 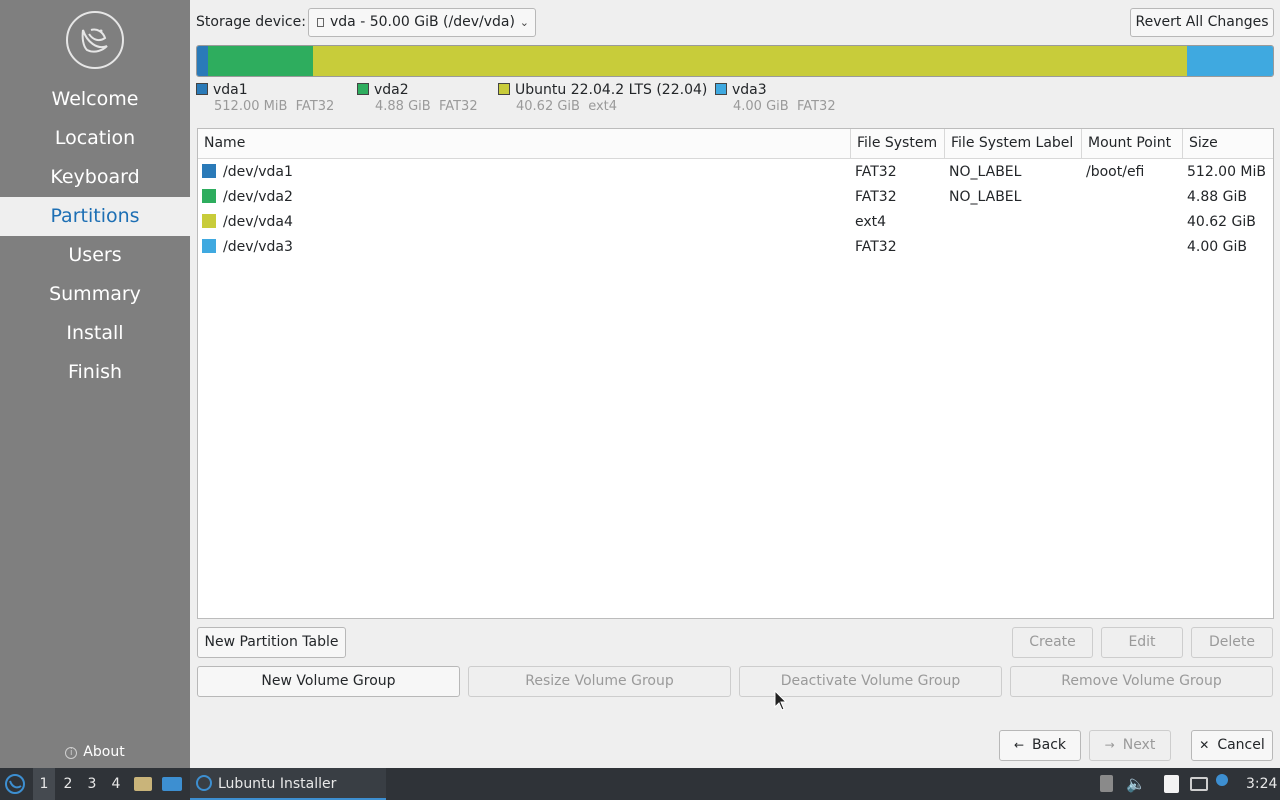 I want to click on sidebar-item-welcome: Welcome, so click(x=95, y=99).